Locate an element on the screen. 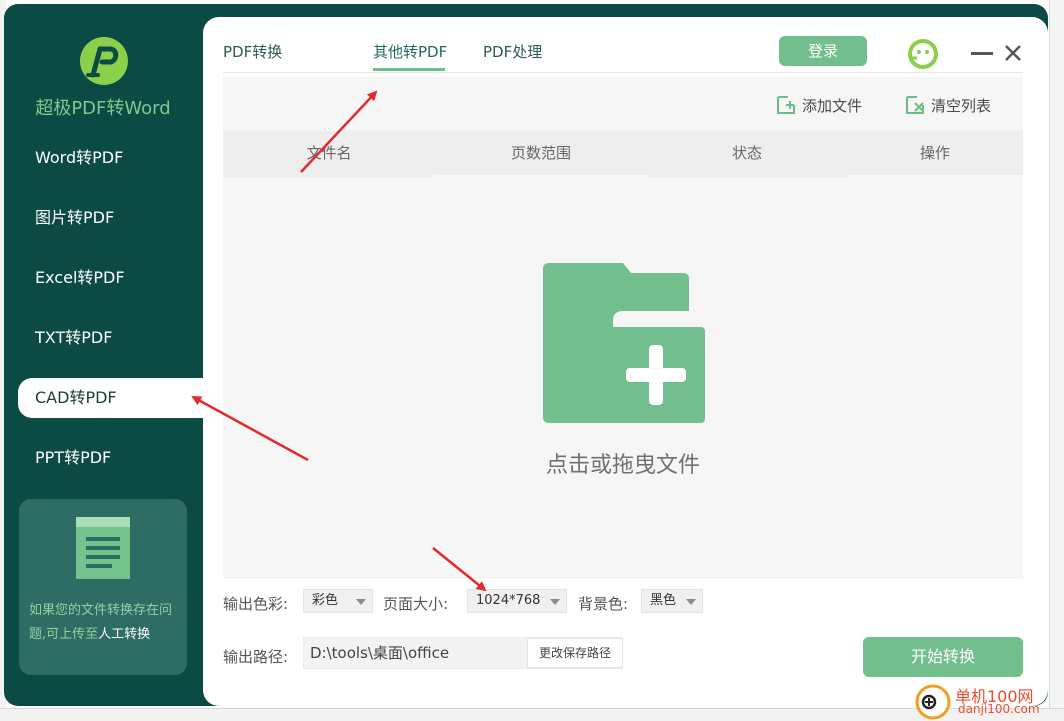 The image size is (1064, 721). background-window-edge is located at coordinates (1056, 360).